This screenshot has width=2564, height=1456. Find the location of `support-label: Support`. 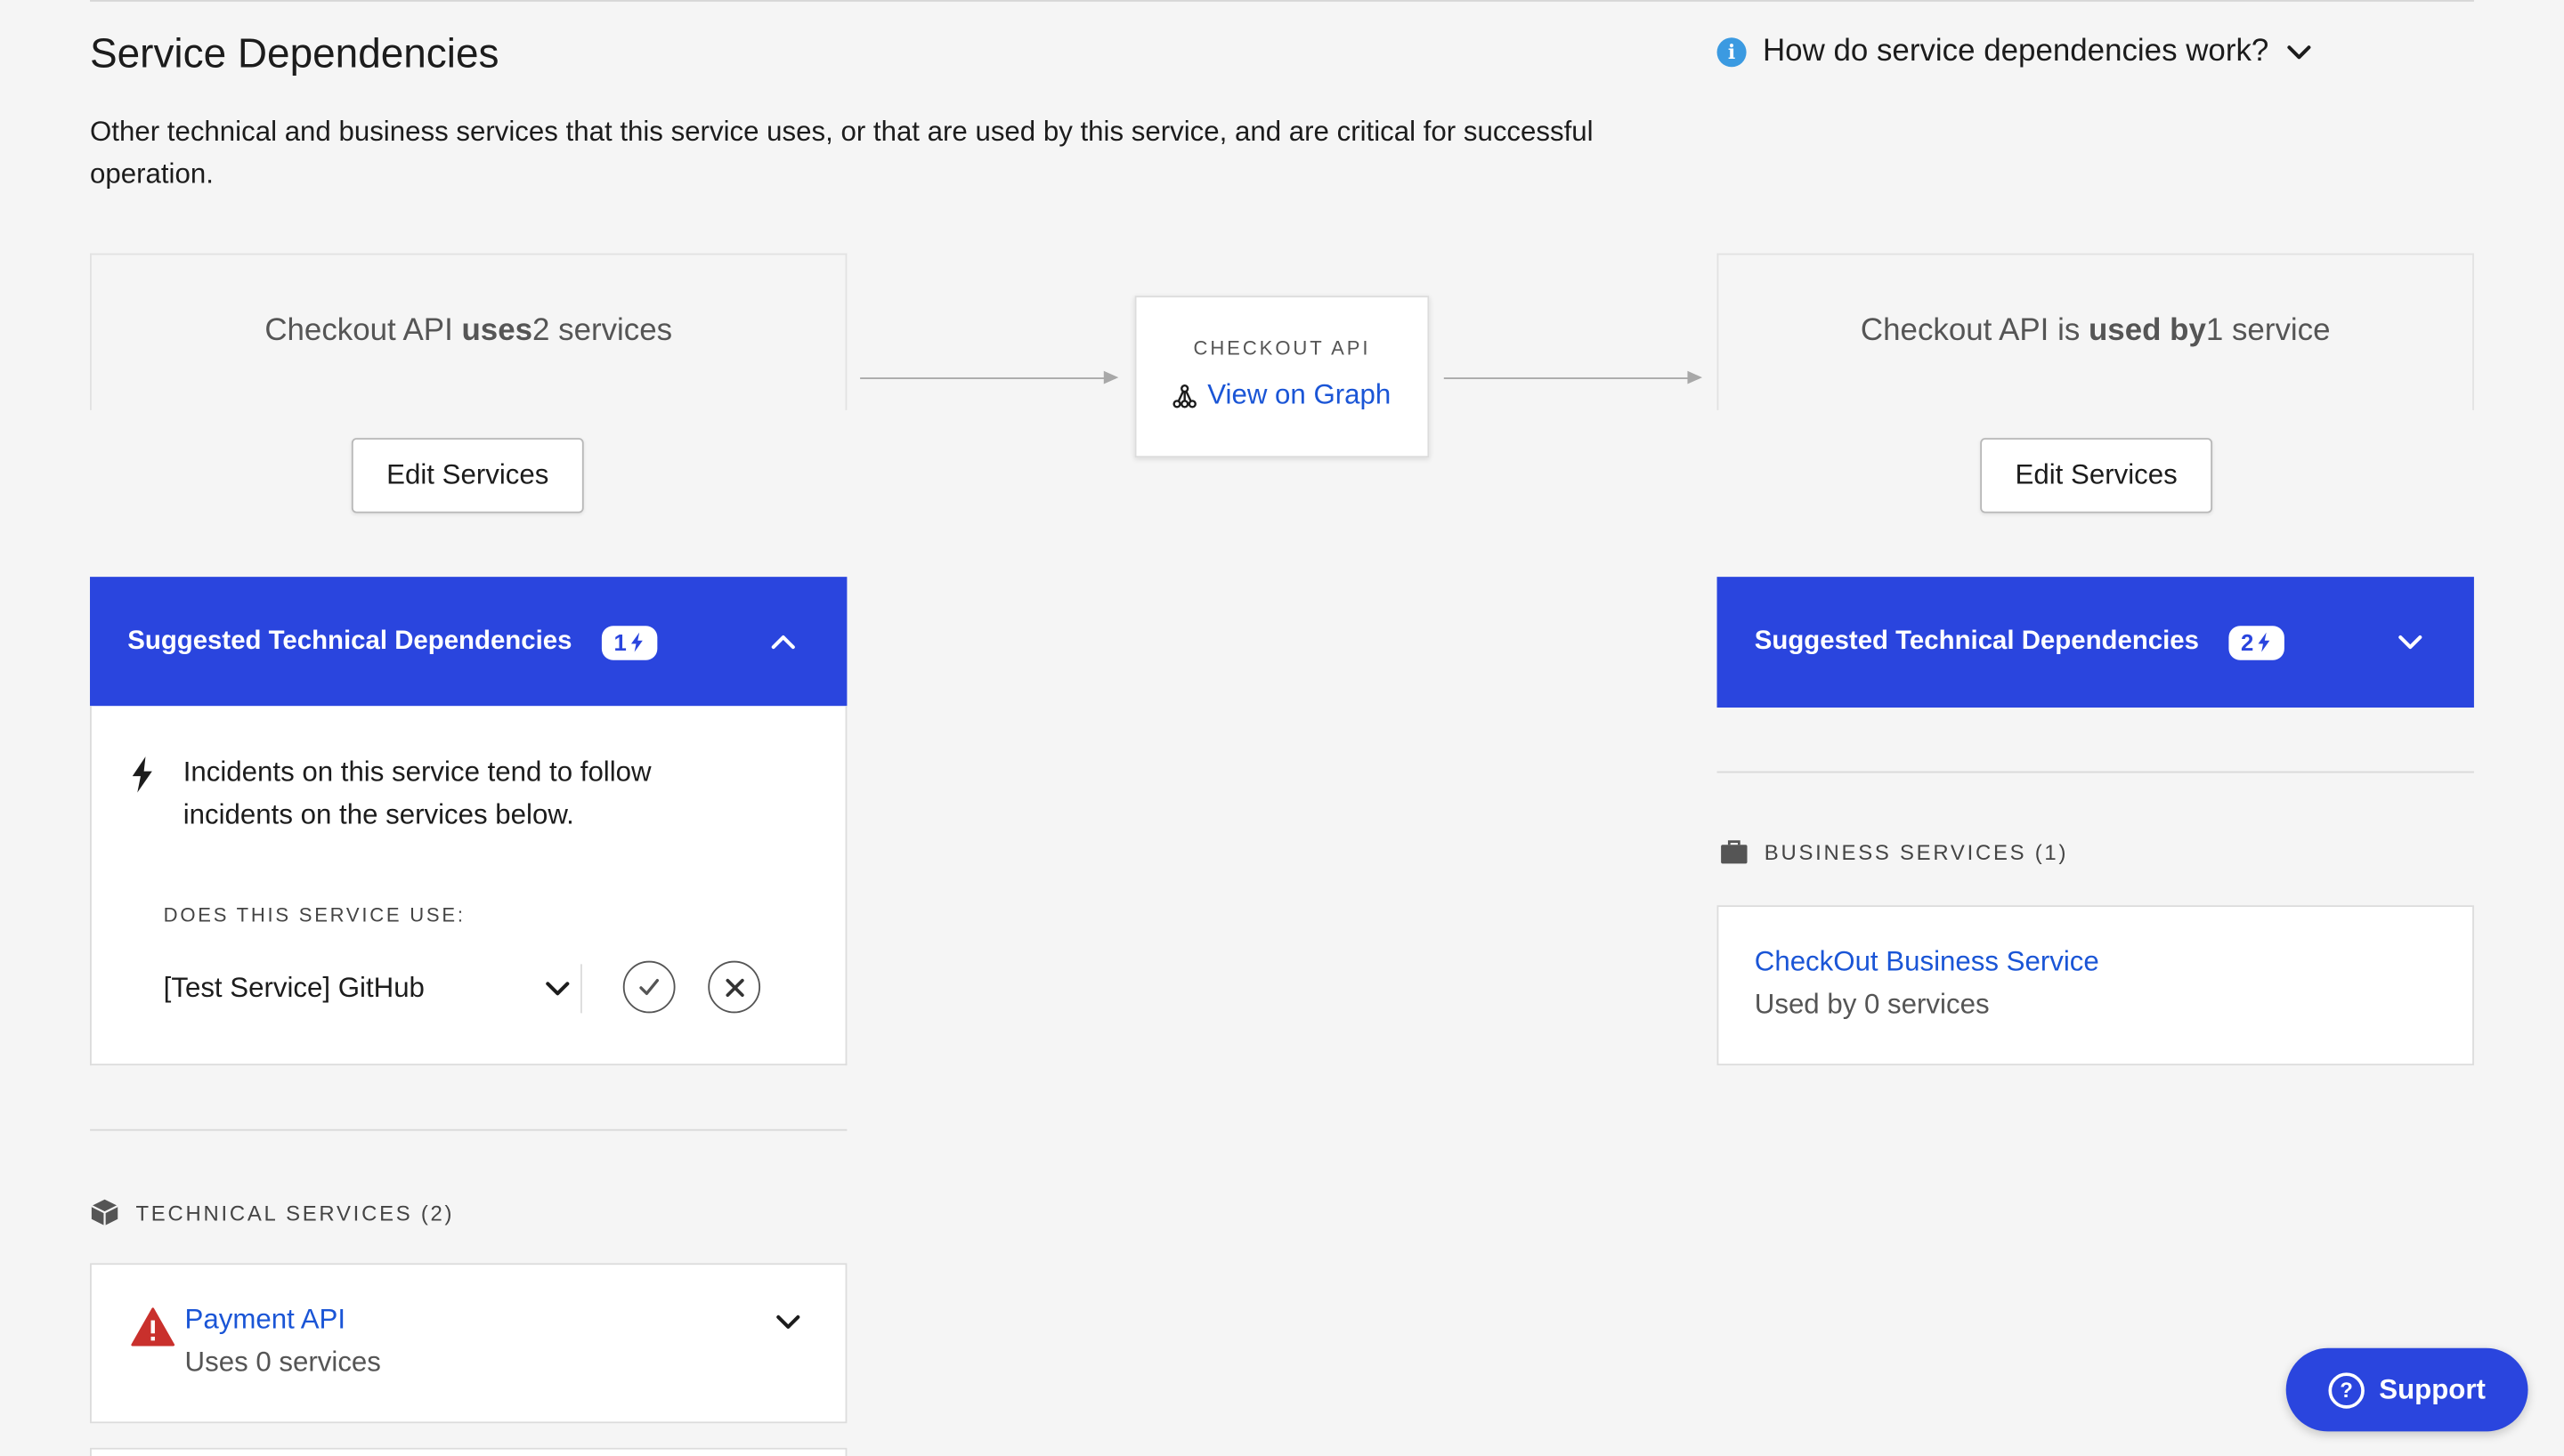

support-label: Support is located at coordinates (2432, 1389).